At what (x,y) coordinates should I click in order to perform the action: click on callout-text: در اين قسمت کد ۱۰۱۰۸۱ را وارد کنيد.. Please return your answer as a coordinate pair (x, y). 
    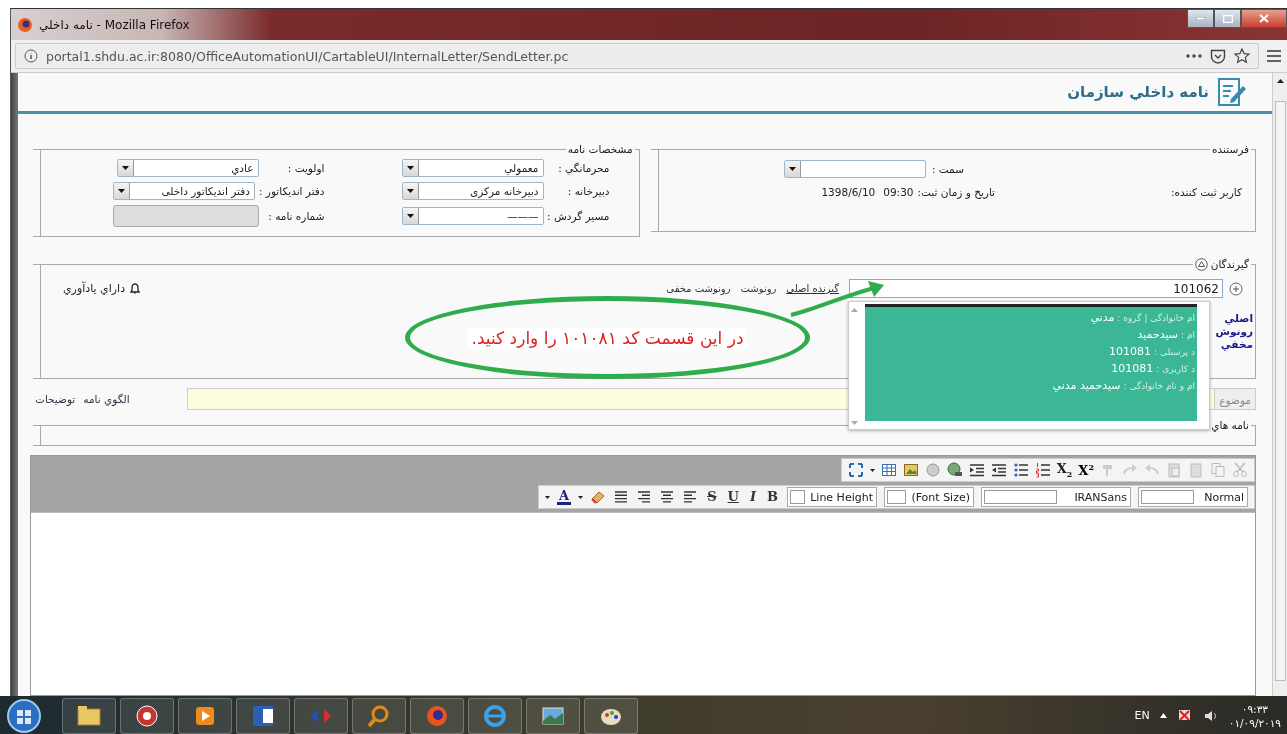
    Looking at the image, I should click on (607, 337).